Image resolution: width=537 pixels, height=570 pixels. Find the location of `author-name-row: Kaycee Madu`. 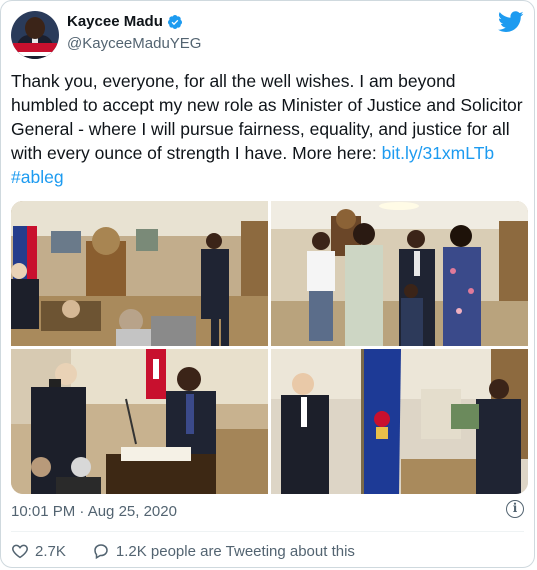

author-name-row: Kaycee Madu is located at coordinates (125, 21).